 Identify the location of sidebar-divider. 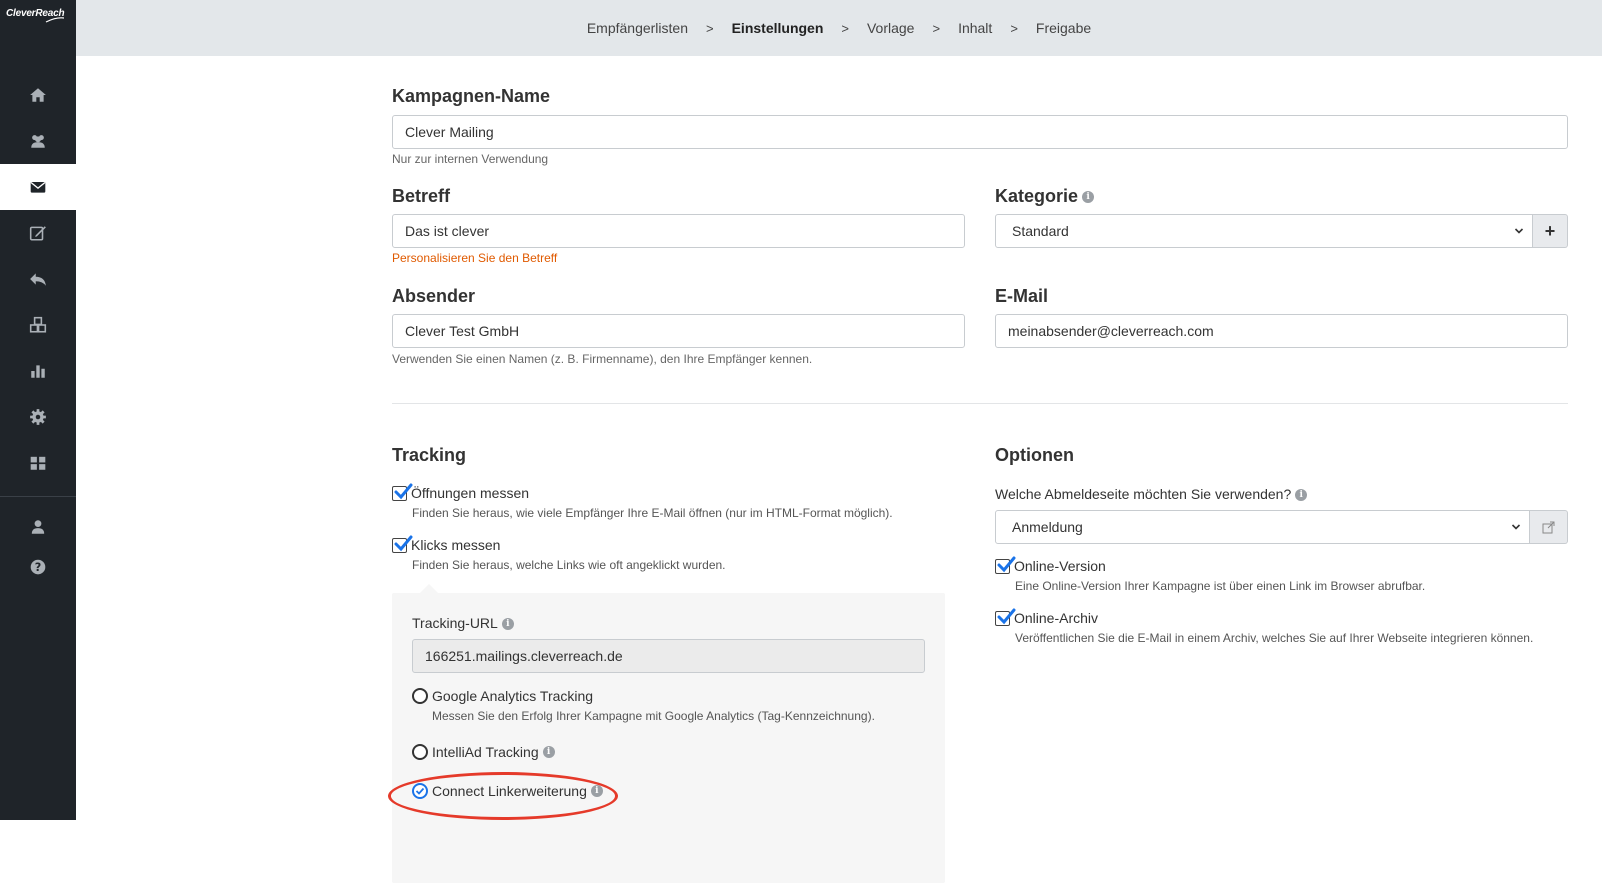
(38, 496).